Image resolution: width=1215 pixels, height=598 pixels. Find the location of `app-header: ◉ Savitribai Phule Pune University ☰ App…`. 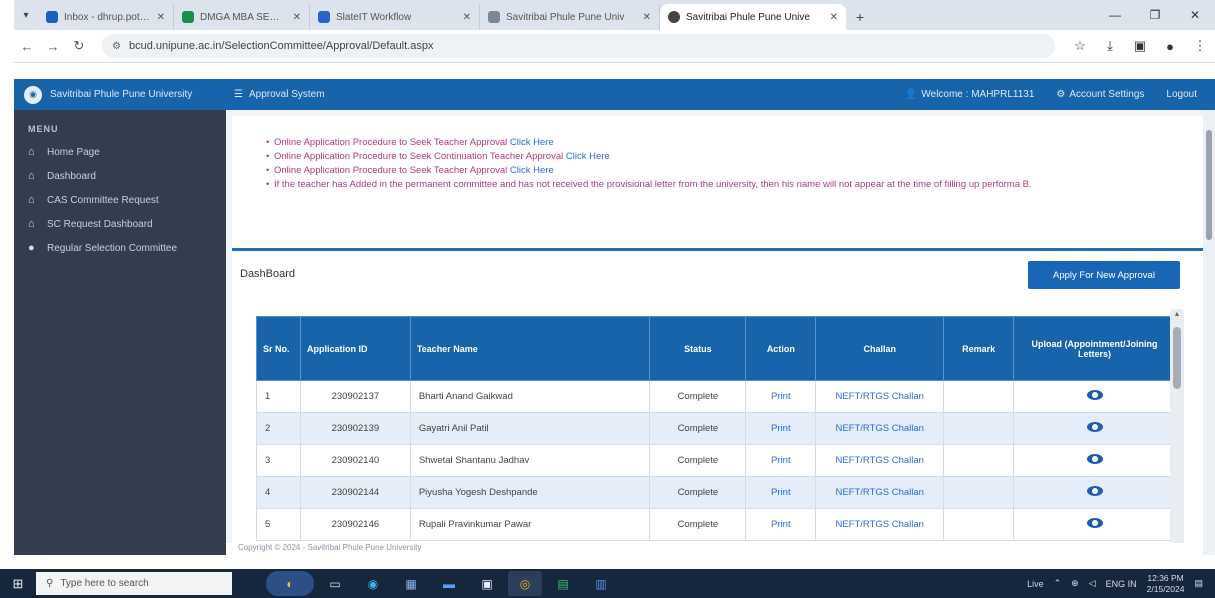

app-header: ◉ Savitribai Phule Pune University ☰ App… is located at coordinates (614, 94).